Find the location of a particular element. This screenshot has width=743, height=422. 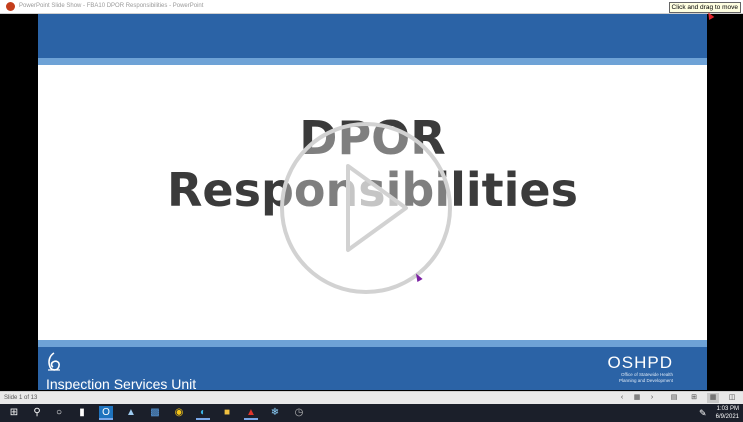

reading-view-icon: ▦ is located at coordinates (713, 398).